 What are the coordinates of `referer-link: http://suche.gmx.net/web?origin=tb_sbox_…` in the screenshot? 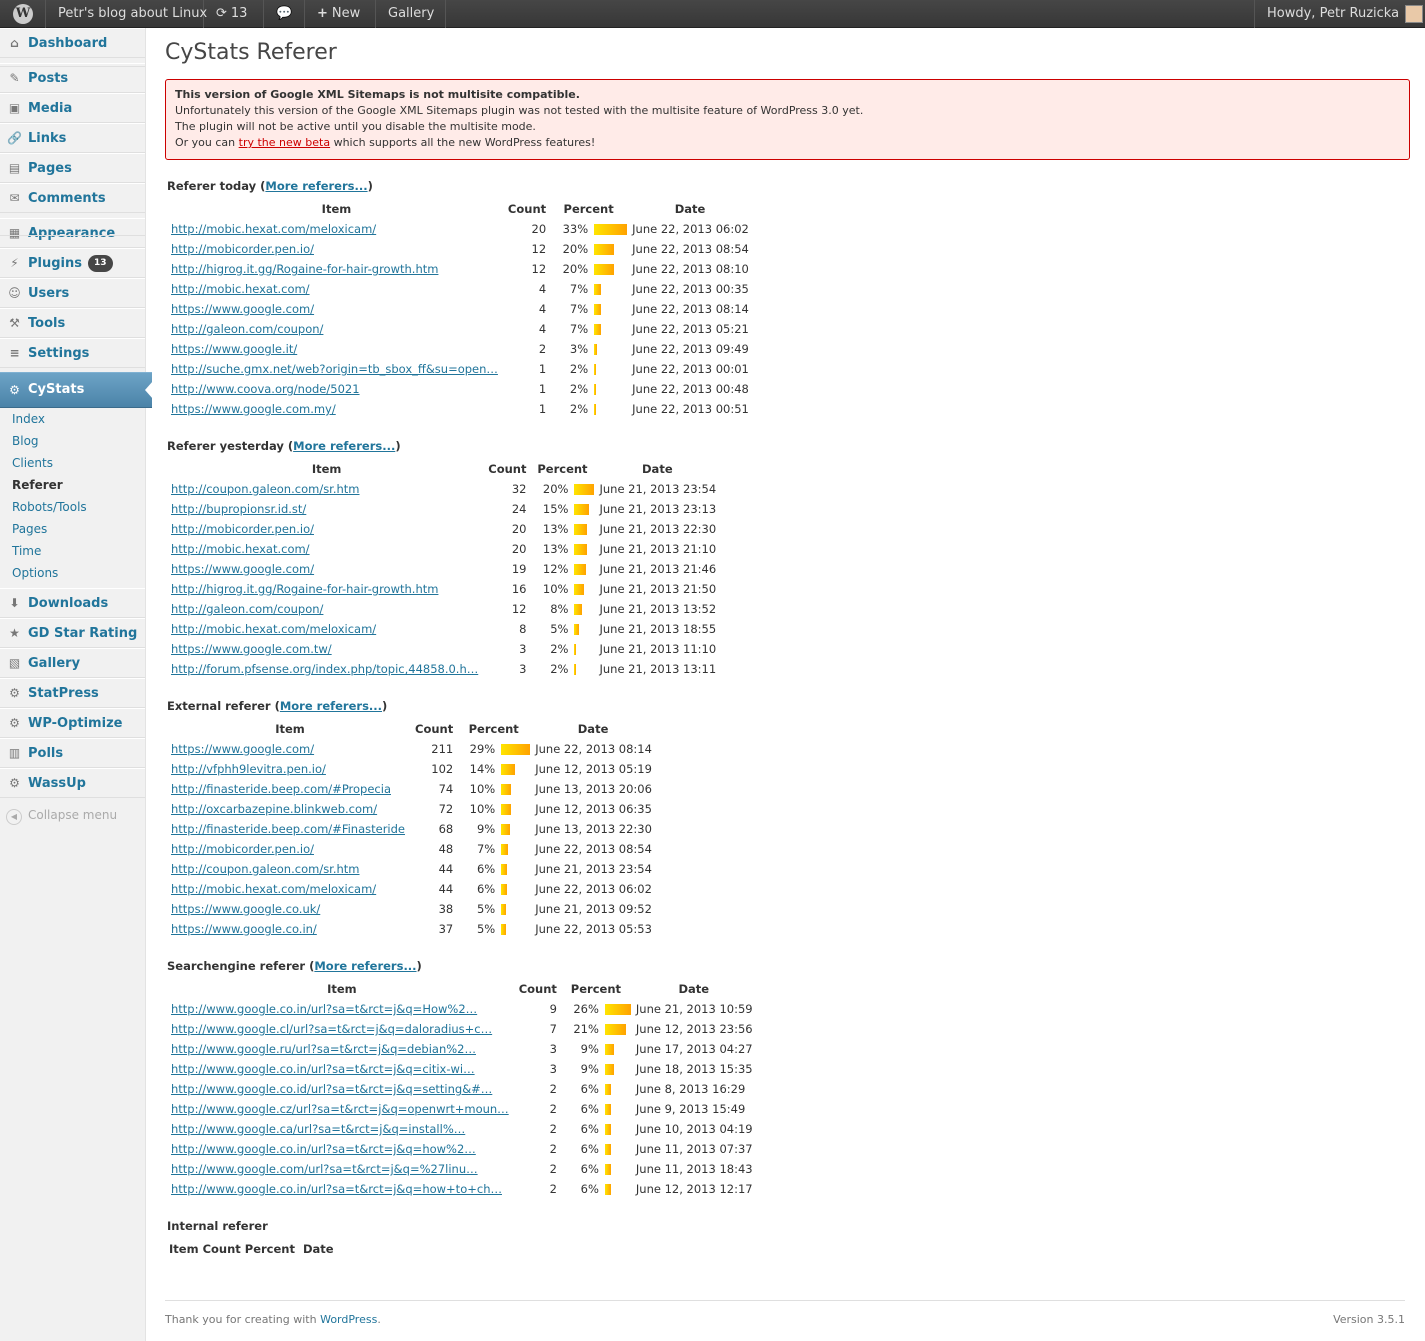 It's located at (334, 369).